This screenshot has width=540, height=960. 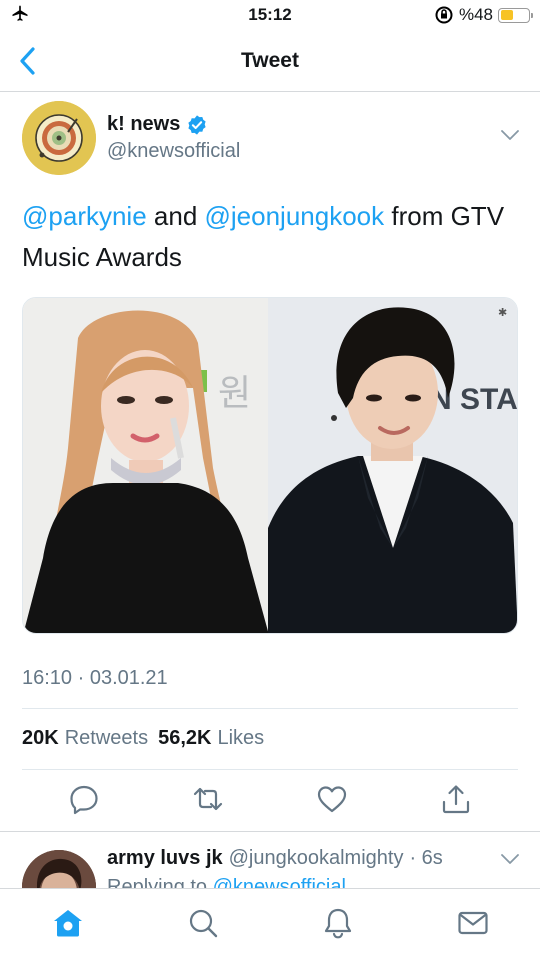 What do you see at coordinates (270, 924) in the screenshot?
I see `tab-bar` at bounding box center [270, 924].